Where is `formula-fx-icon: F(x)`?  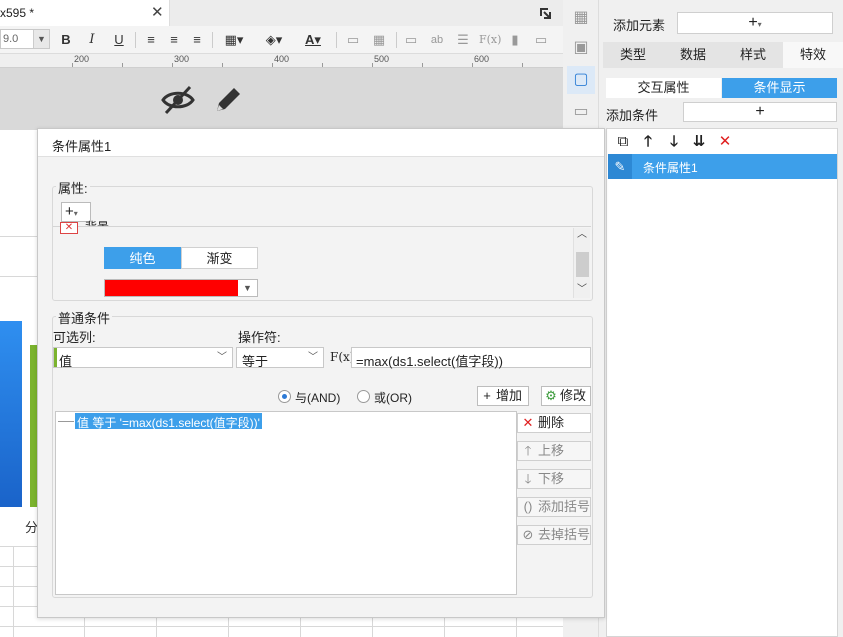 formula-fx-icon: F(x) is located at coordinates (342, 358).